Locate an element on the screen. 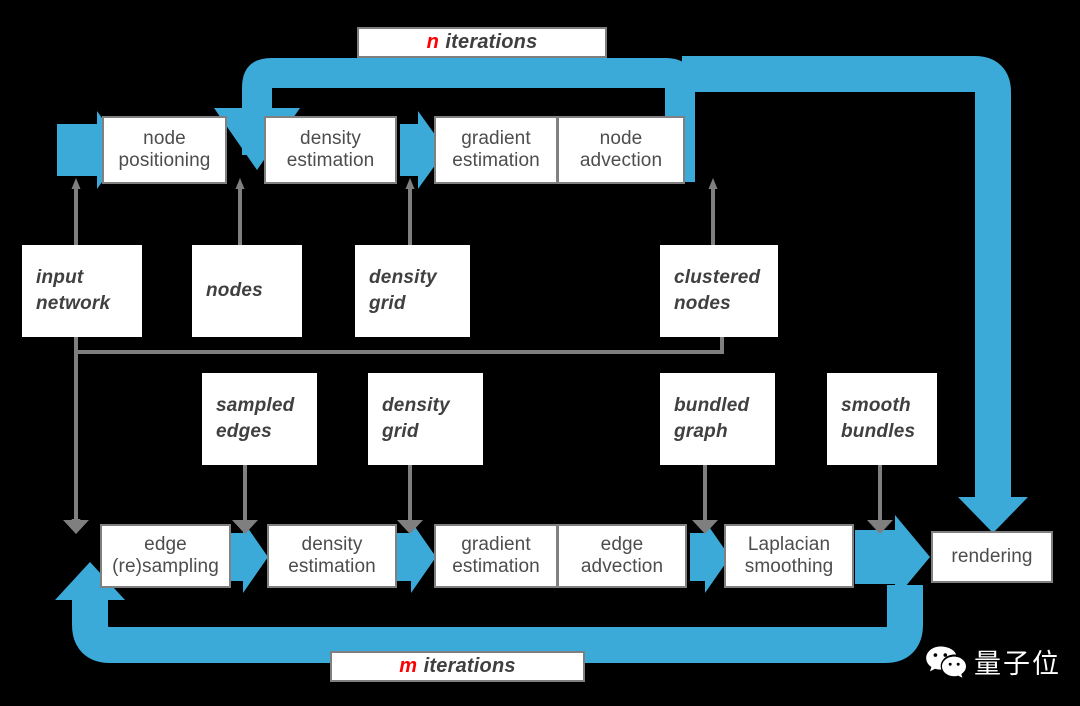 The width and height of the screenshot is (1080, 706). data-density-grid-top: density grid is located at coordinates (412, 291).